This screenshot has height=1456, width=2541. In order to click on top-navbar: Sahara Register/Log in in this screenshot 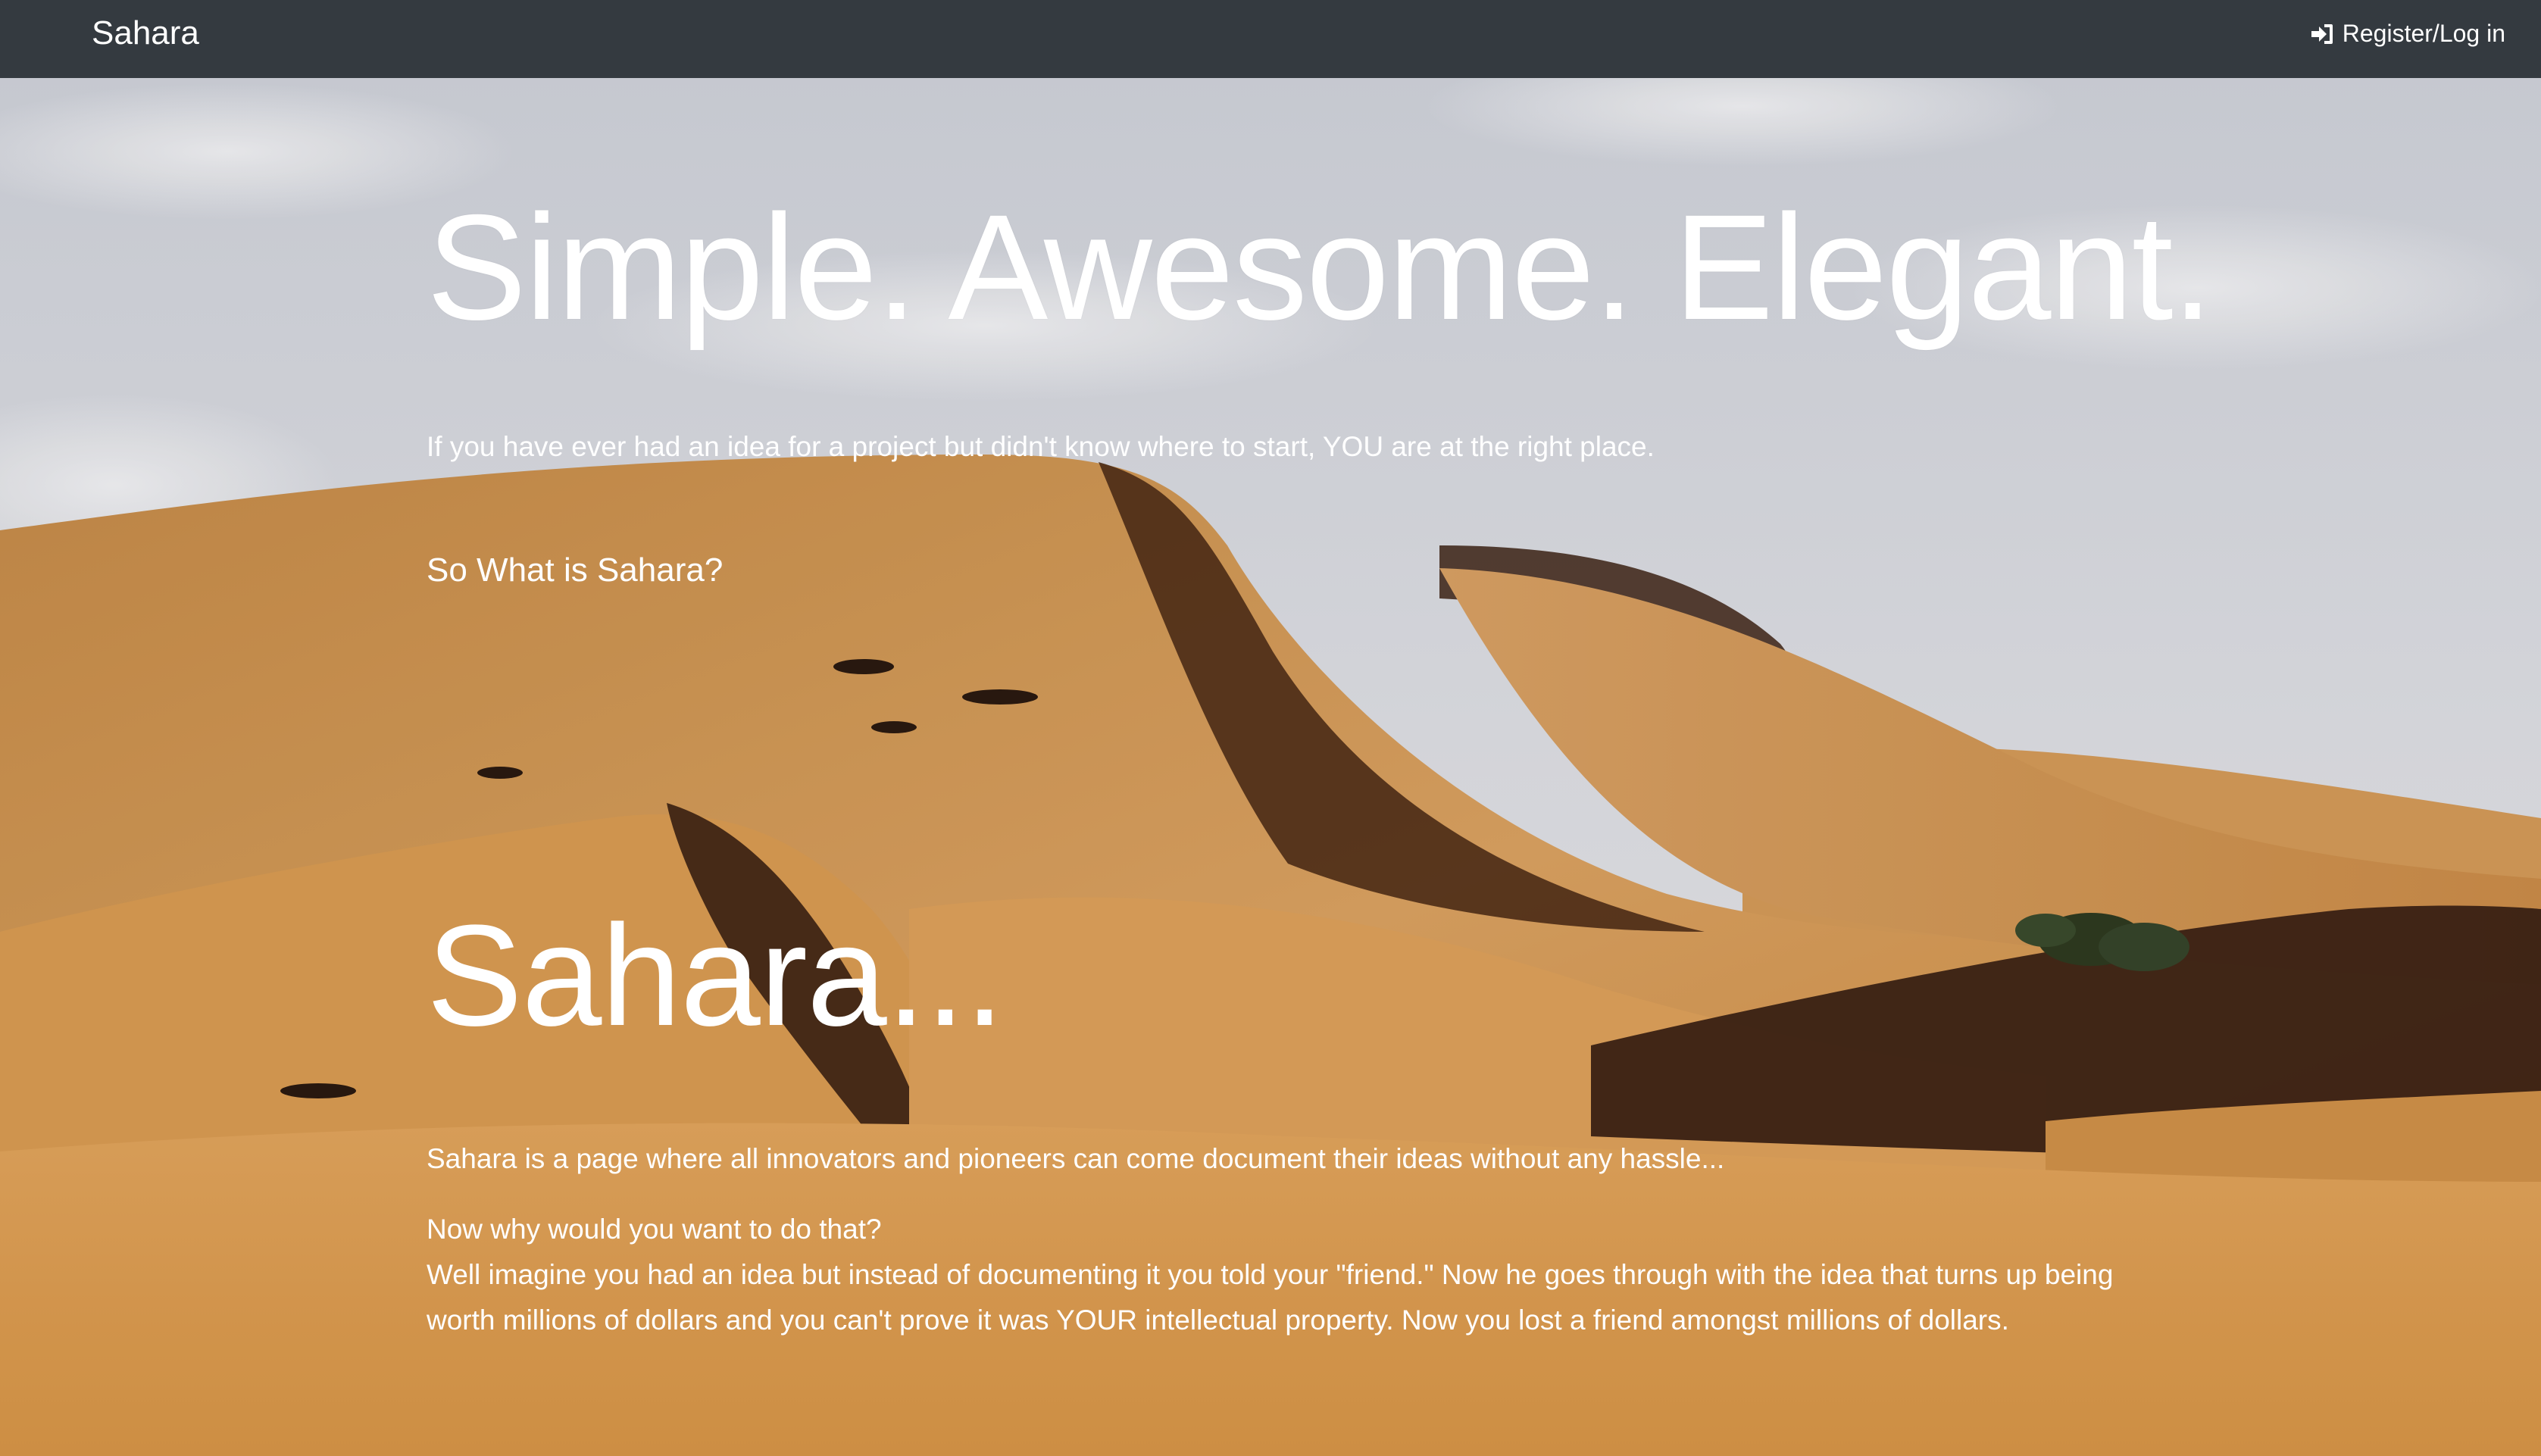, I will do `click(1270, 39)`.